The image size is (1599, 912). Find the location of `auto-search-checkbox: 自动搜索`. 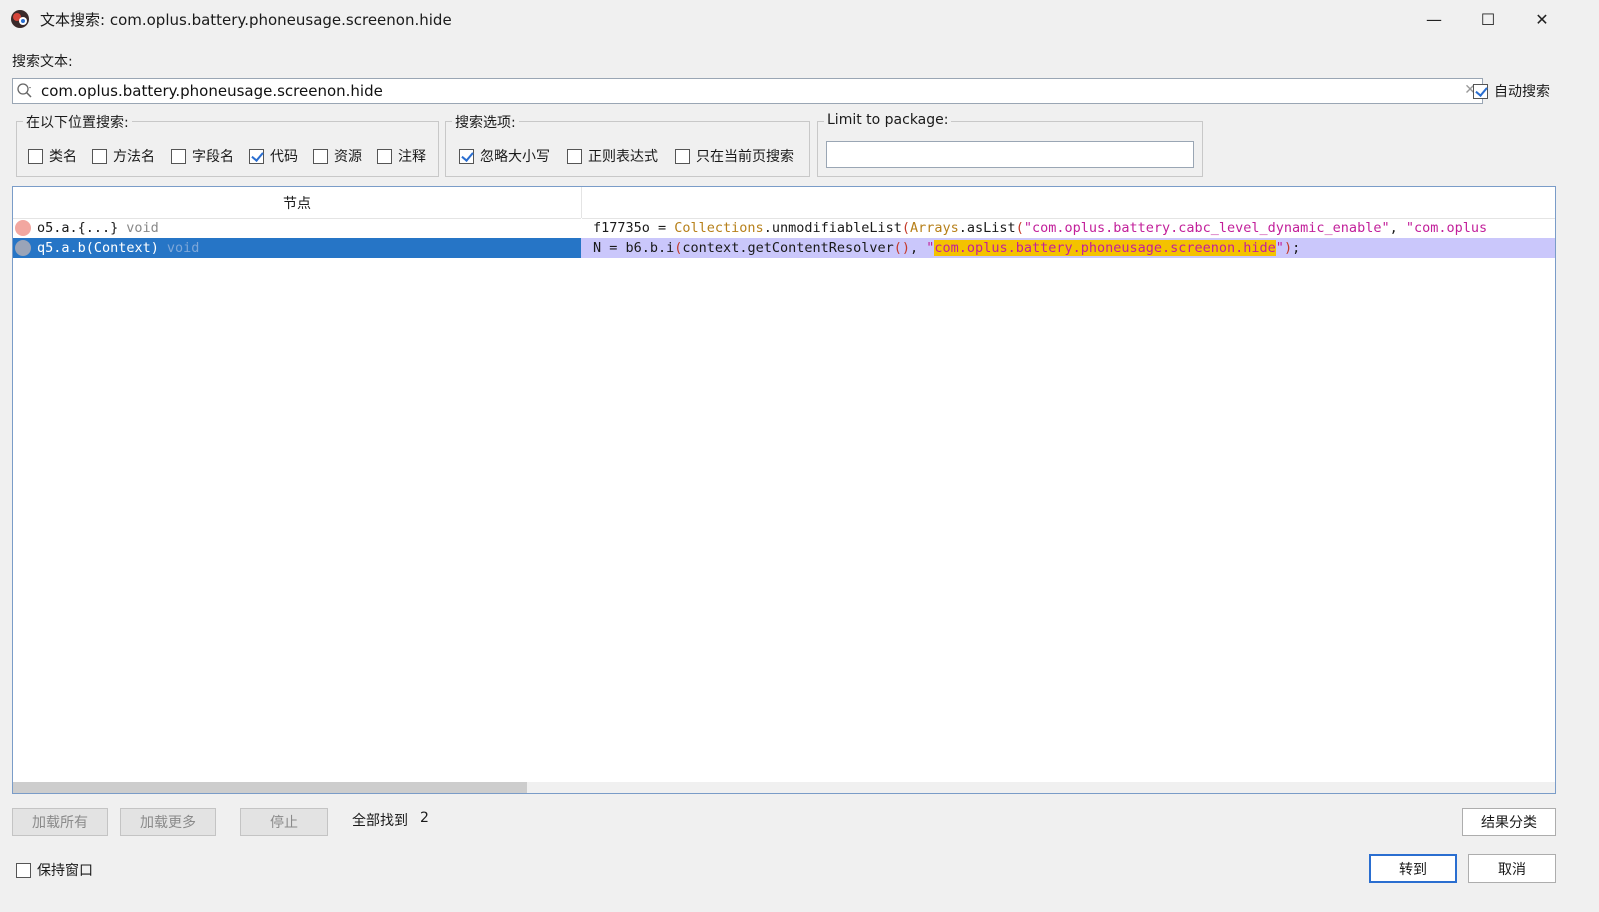

auto-search-checkbox: 自动搜索 is located at coordinates (1511, 91).